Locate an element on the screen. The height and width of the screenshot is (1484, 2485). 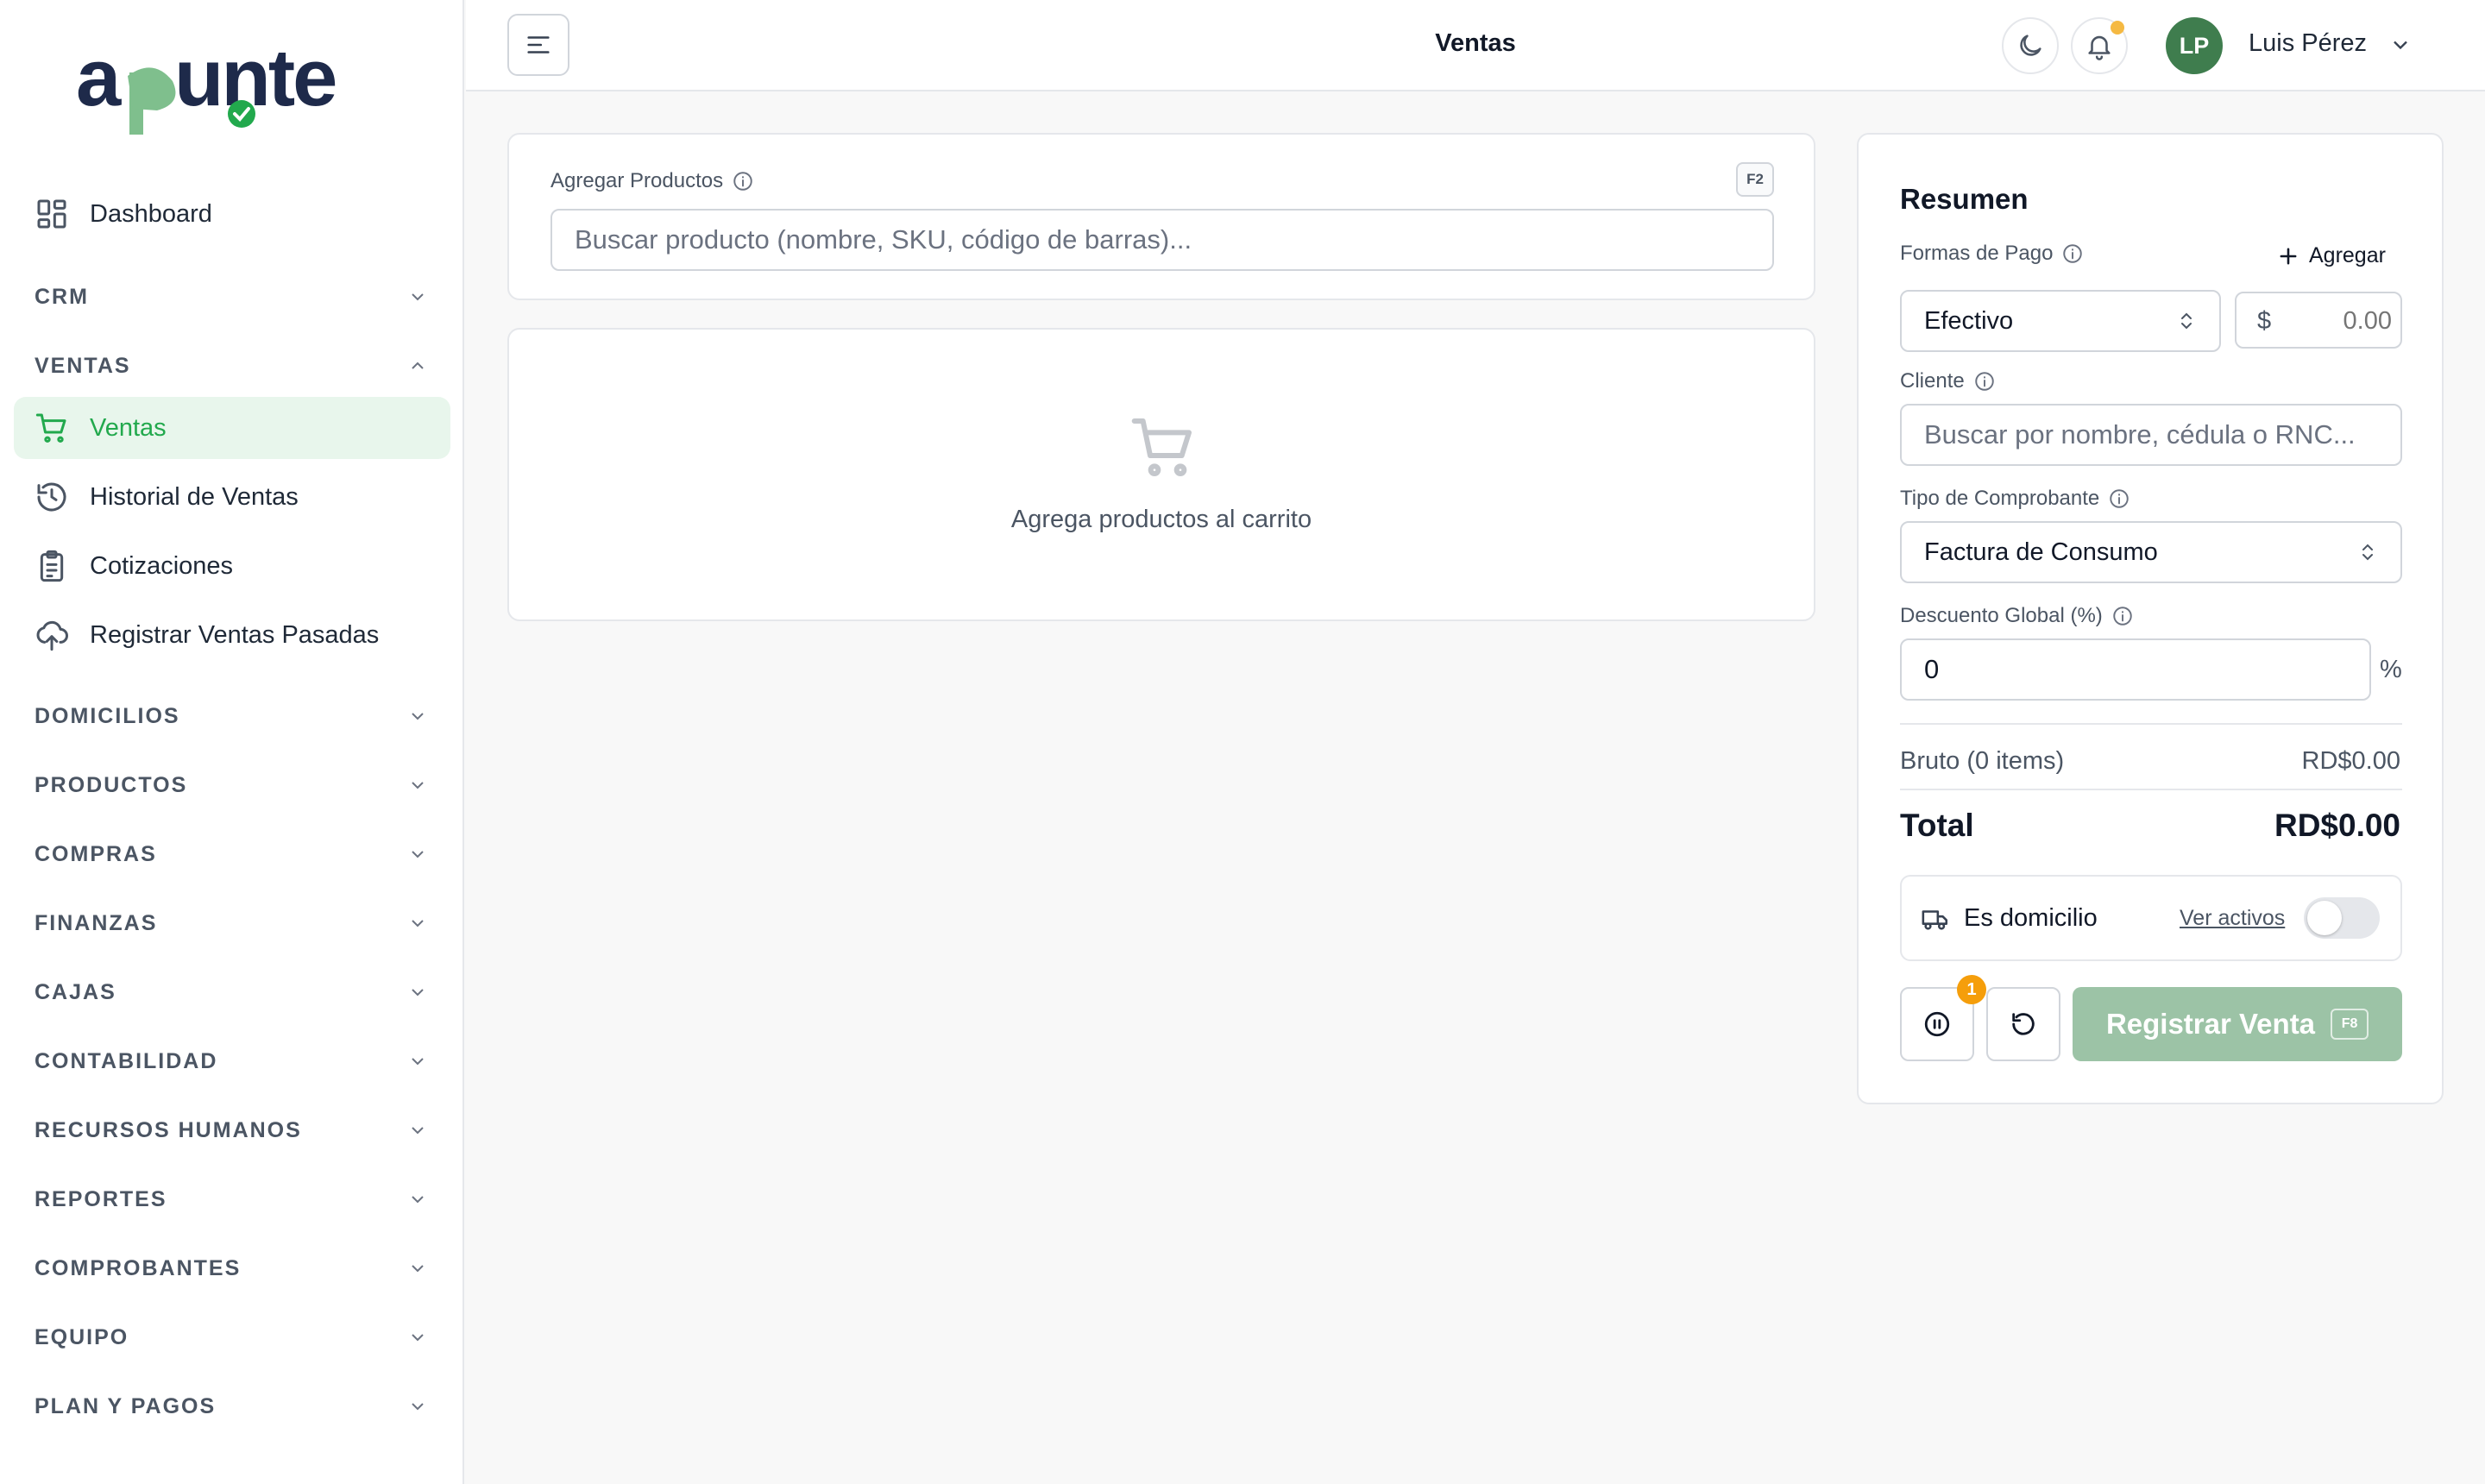
register-sale-label: Registrar Venta is located at coordinates (2210, 1024).